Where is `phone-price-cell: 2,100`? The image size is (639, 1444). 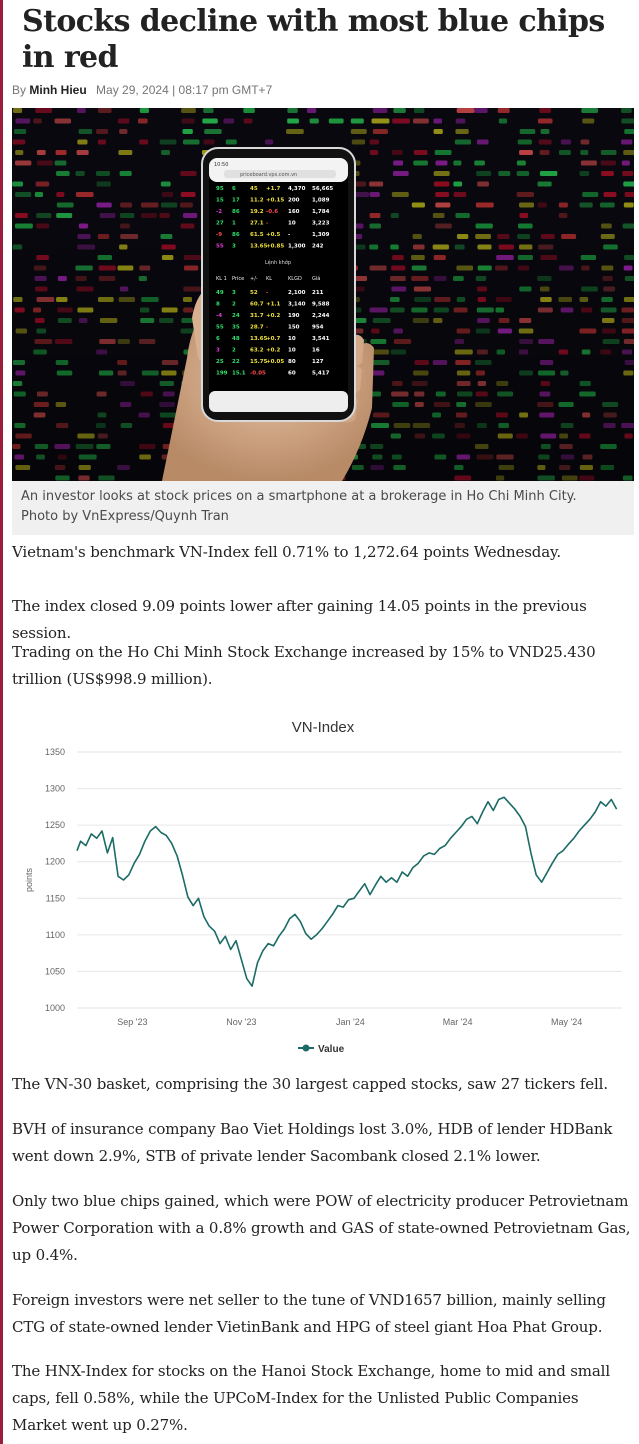
phone-price-cell: 2,100 is located at coordinates (297, 293).